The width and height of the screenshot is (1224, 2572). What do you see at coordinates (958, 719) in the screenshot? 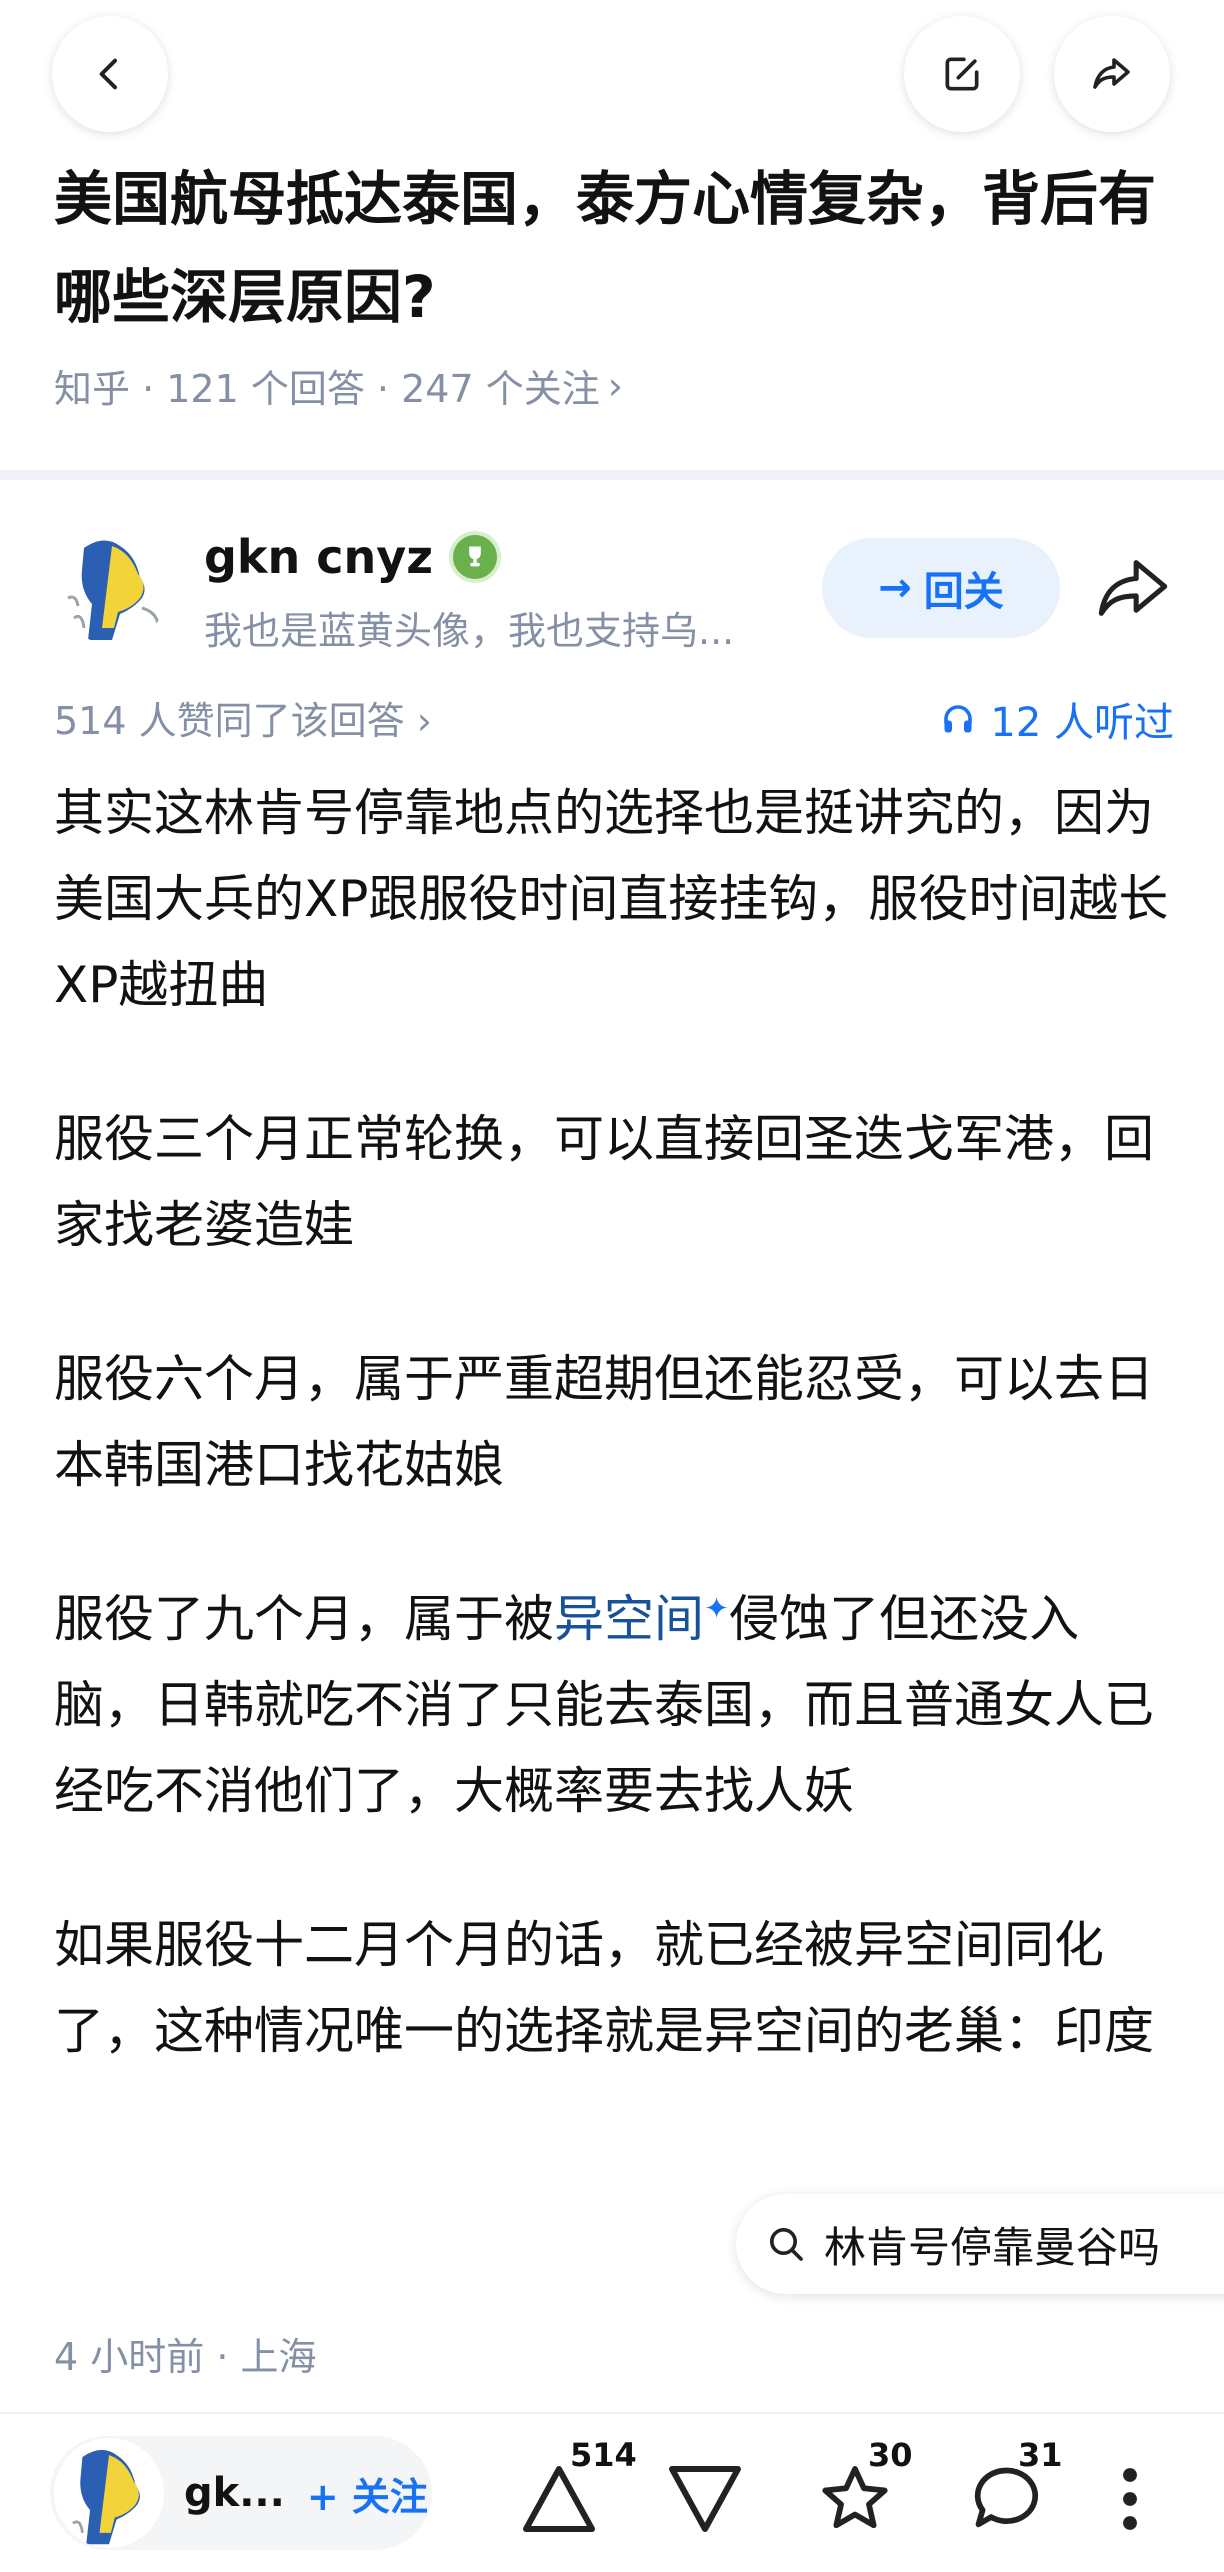
I see `headphones-icon` at bounding box center [958, 719].